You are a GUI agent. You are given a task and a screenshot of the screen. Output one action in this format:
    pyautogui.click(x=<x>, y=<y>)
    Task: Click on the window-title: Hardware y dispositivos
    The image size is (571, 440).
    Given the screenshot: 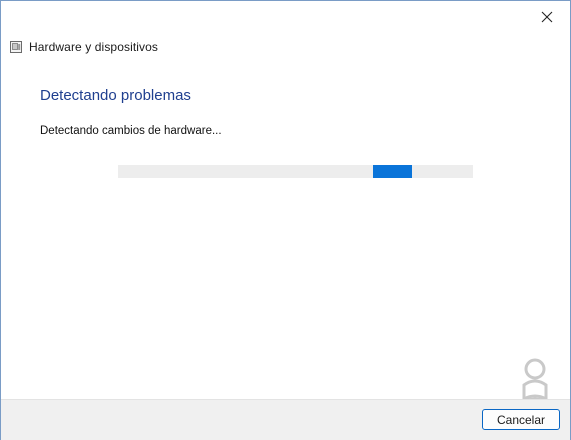 What is the action you would take?
    pyautogui.click(x=94, y=47)
    